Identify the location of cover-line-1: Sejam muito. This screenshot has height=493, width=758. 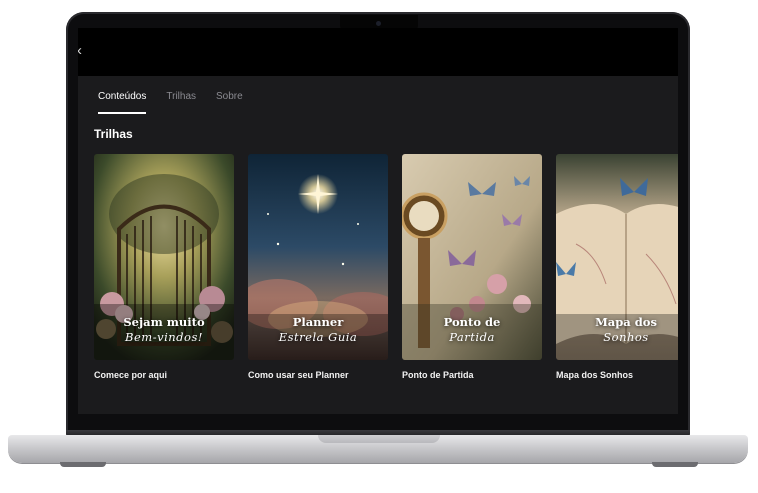
(164, 322).